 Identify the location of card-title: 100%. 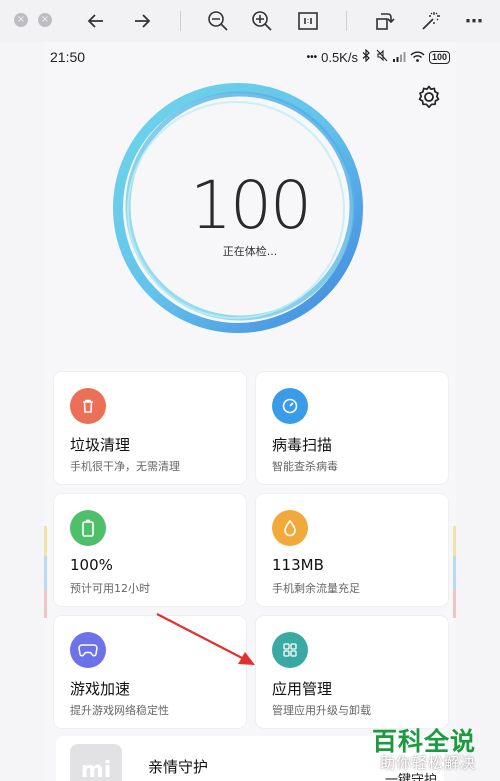
(91, 565).